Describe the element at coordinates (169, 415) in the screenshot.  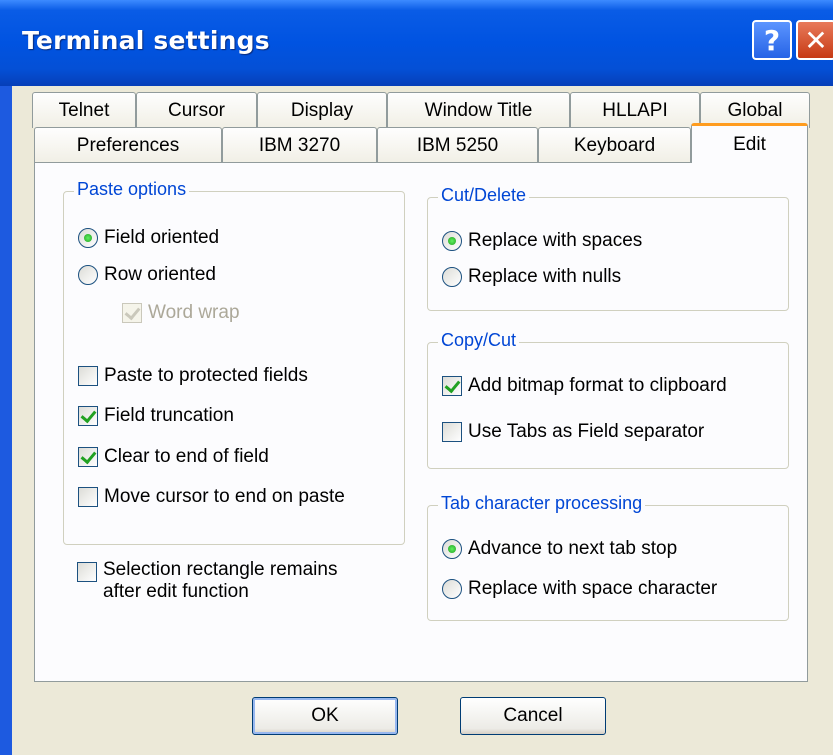
I see `field-truncation-label: Field truncation` at that location.